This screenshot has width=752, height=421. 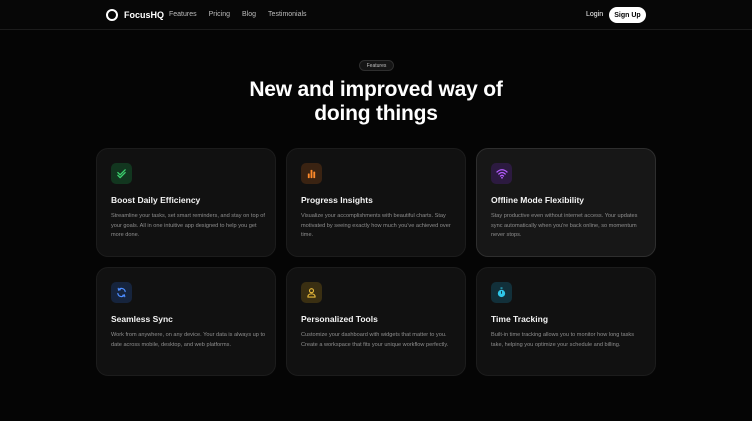 What do you see at coordinates (538, 200) in the screenshot?
I see `feature-title: Offline Mode Flexibility` at bounding box center [538, 200].